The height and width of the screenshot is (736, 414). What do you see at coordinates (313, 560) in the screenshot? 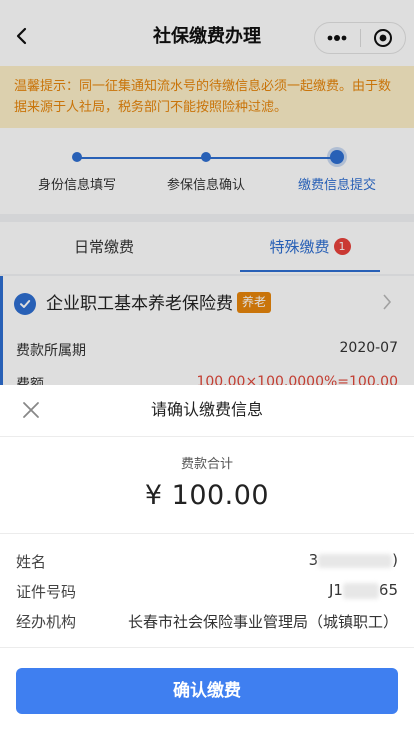
I see `name-visible-prefix: 3` at bounding box center [313, 560].